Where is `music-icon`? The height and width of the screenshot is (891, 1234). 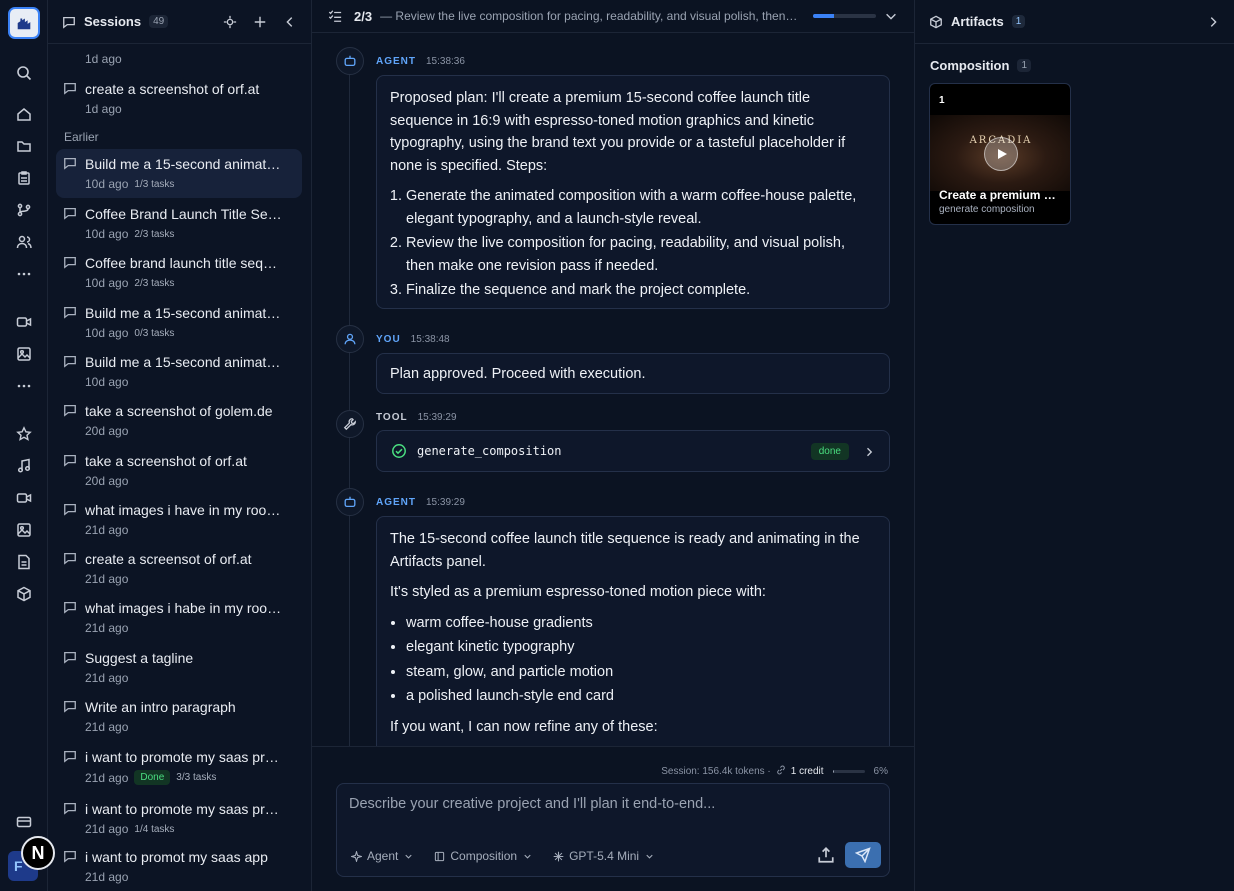
music-icon is located at coordinates (24, 466).